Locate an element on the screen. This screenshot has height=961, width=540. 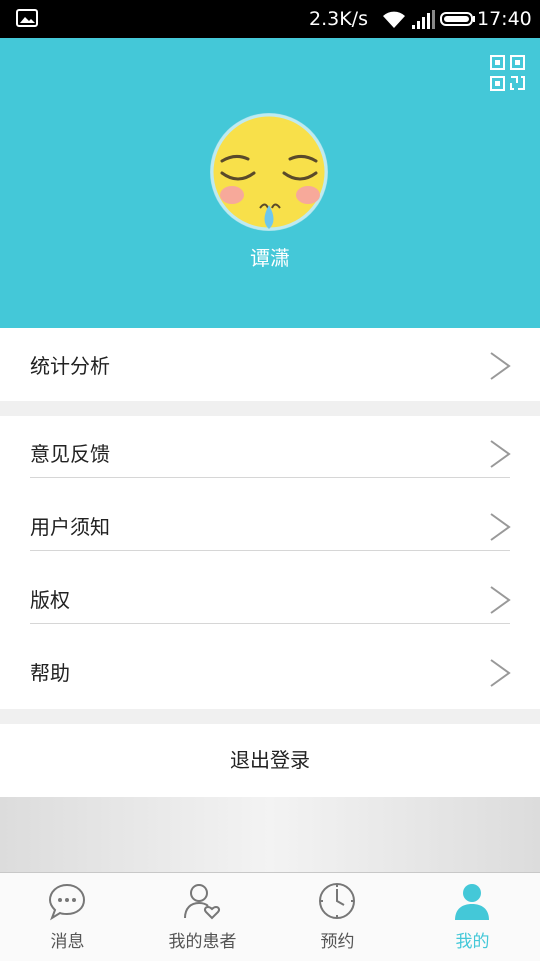
tab-label: 我的患者 is located at coordinates (202, 942).